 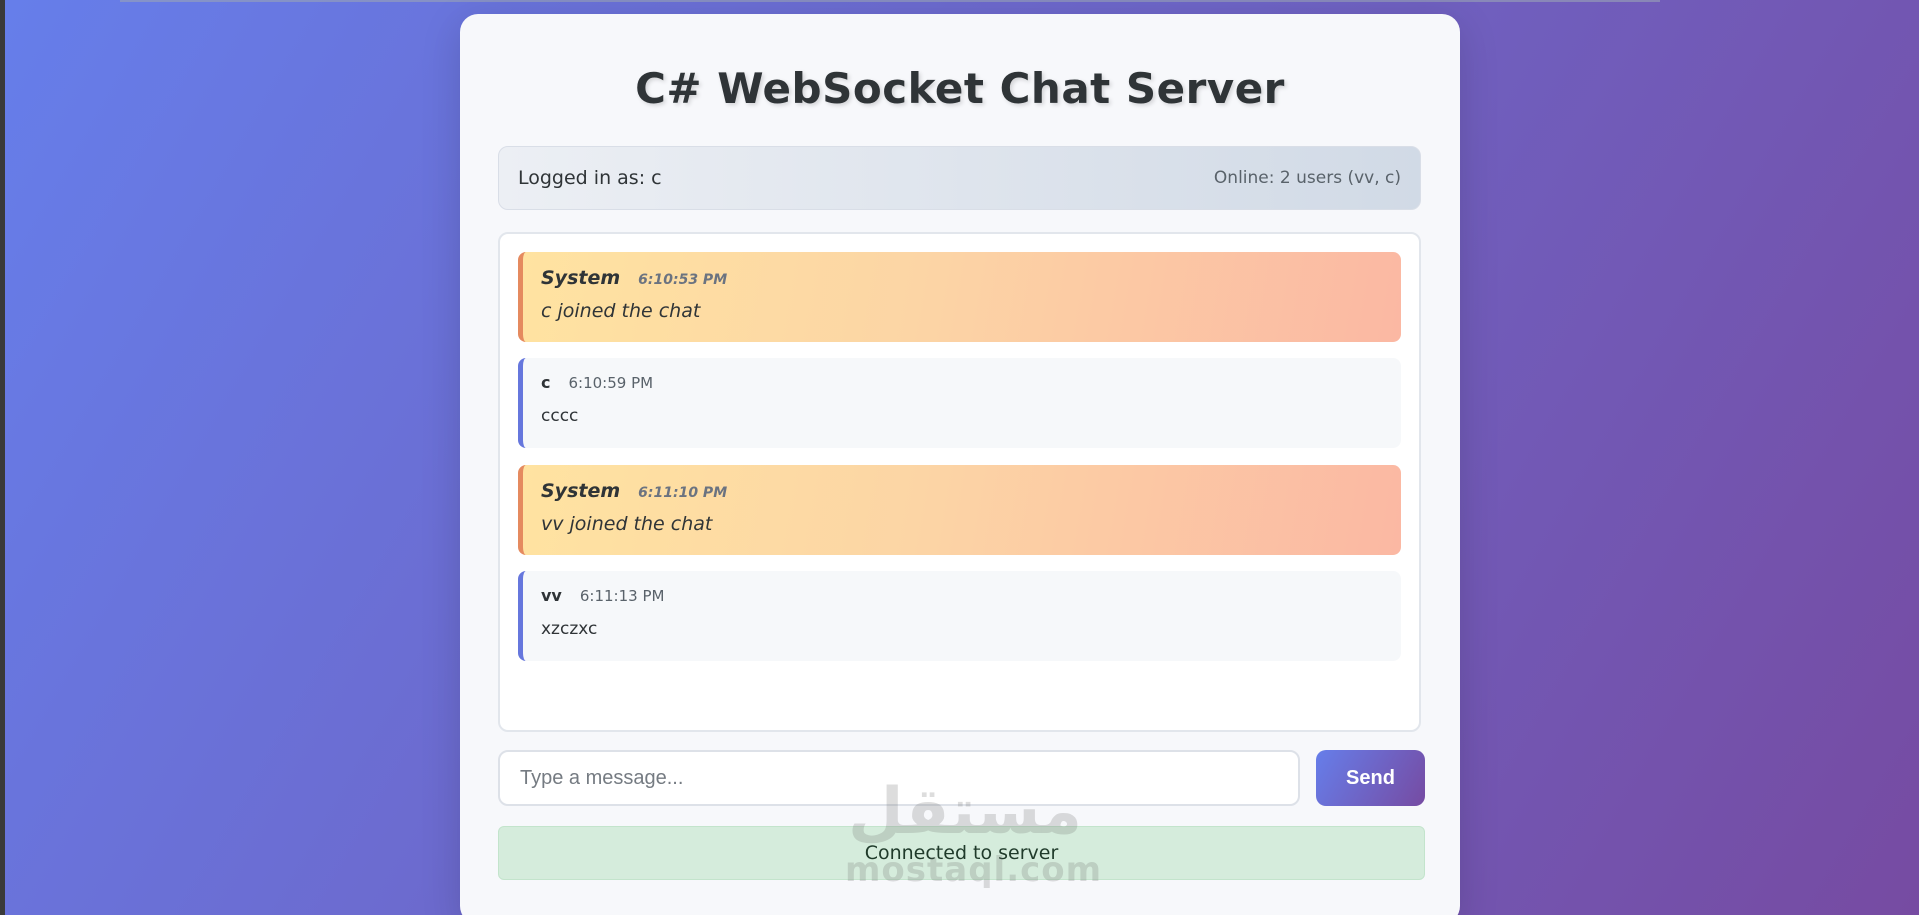 I want to click on message-text: vv joined the chat, so click(x=627, y=524).